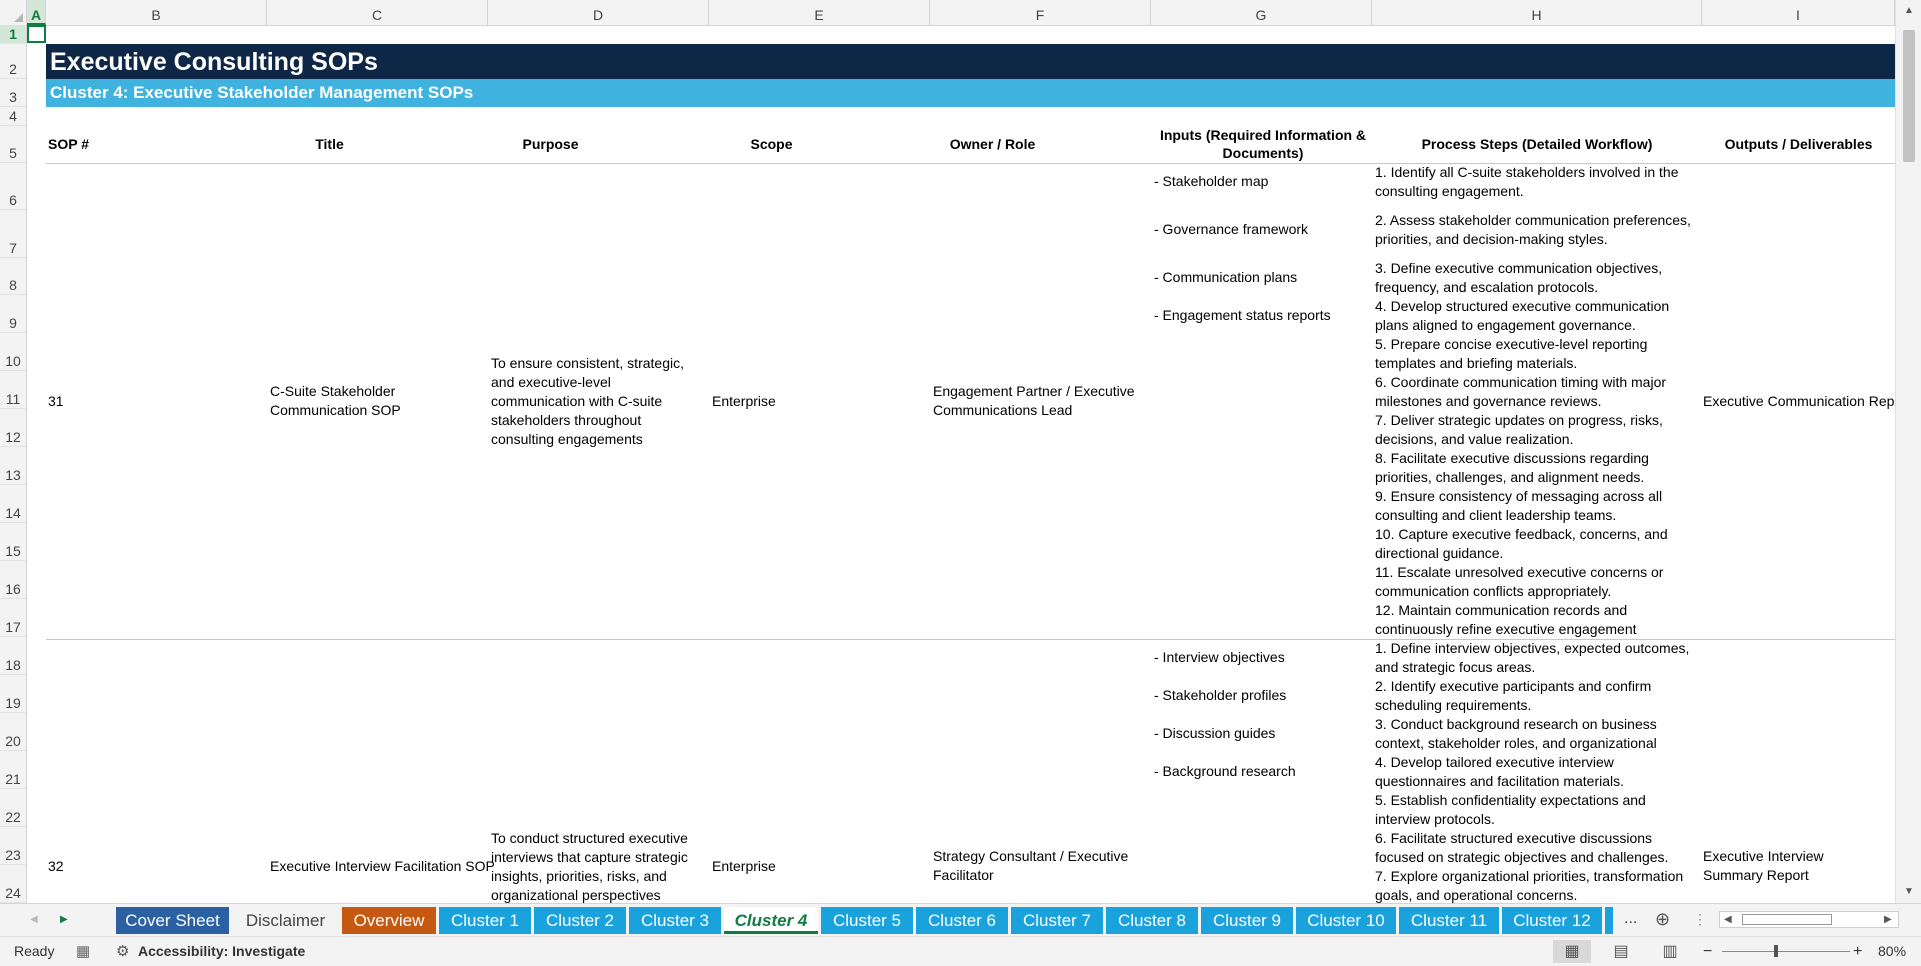  What do you see at coordinates (1609, 920) in the screenshot?
I see `tab-partial` at bounding box center [1609, 920].